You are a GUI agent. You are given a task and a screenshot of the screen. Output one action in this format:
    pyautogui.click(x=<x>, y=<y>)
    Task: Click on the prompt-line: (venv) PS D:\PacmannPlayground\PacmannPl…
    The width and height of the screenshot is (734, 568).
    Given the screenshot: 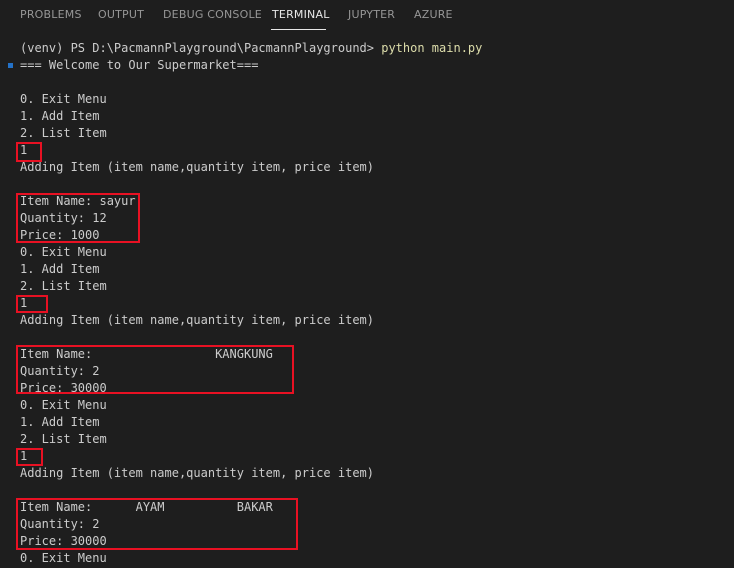 What is the action you would take?
    pyautogui.click(x=251, y=48)
    